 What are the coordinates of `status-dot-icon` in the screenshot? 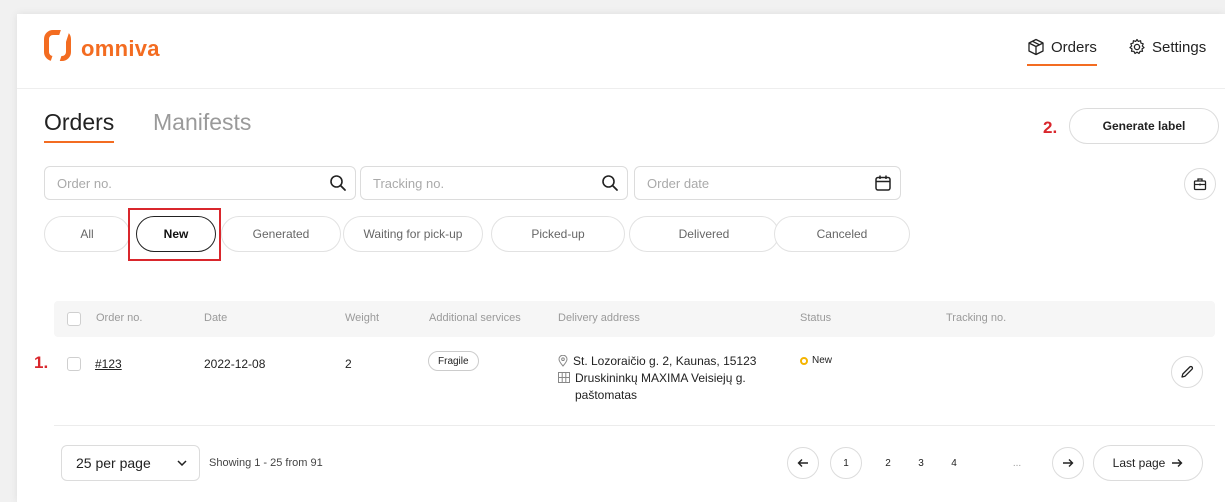 It's located at (804, 360).